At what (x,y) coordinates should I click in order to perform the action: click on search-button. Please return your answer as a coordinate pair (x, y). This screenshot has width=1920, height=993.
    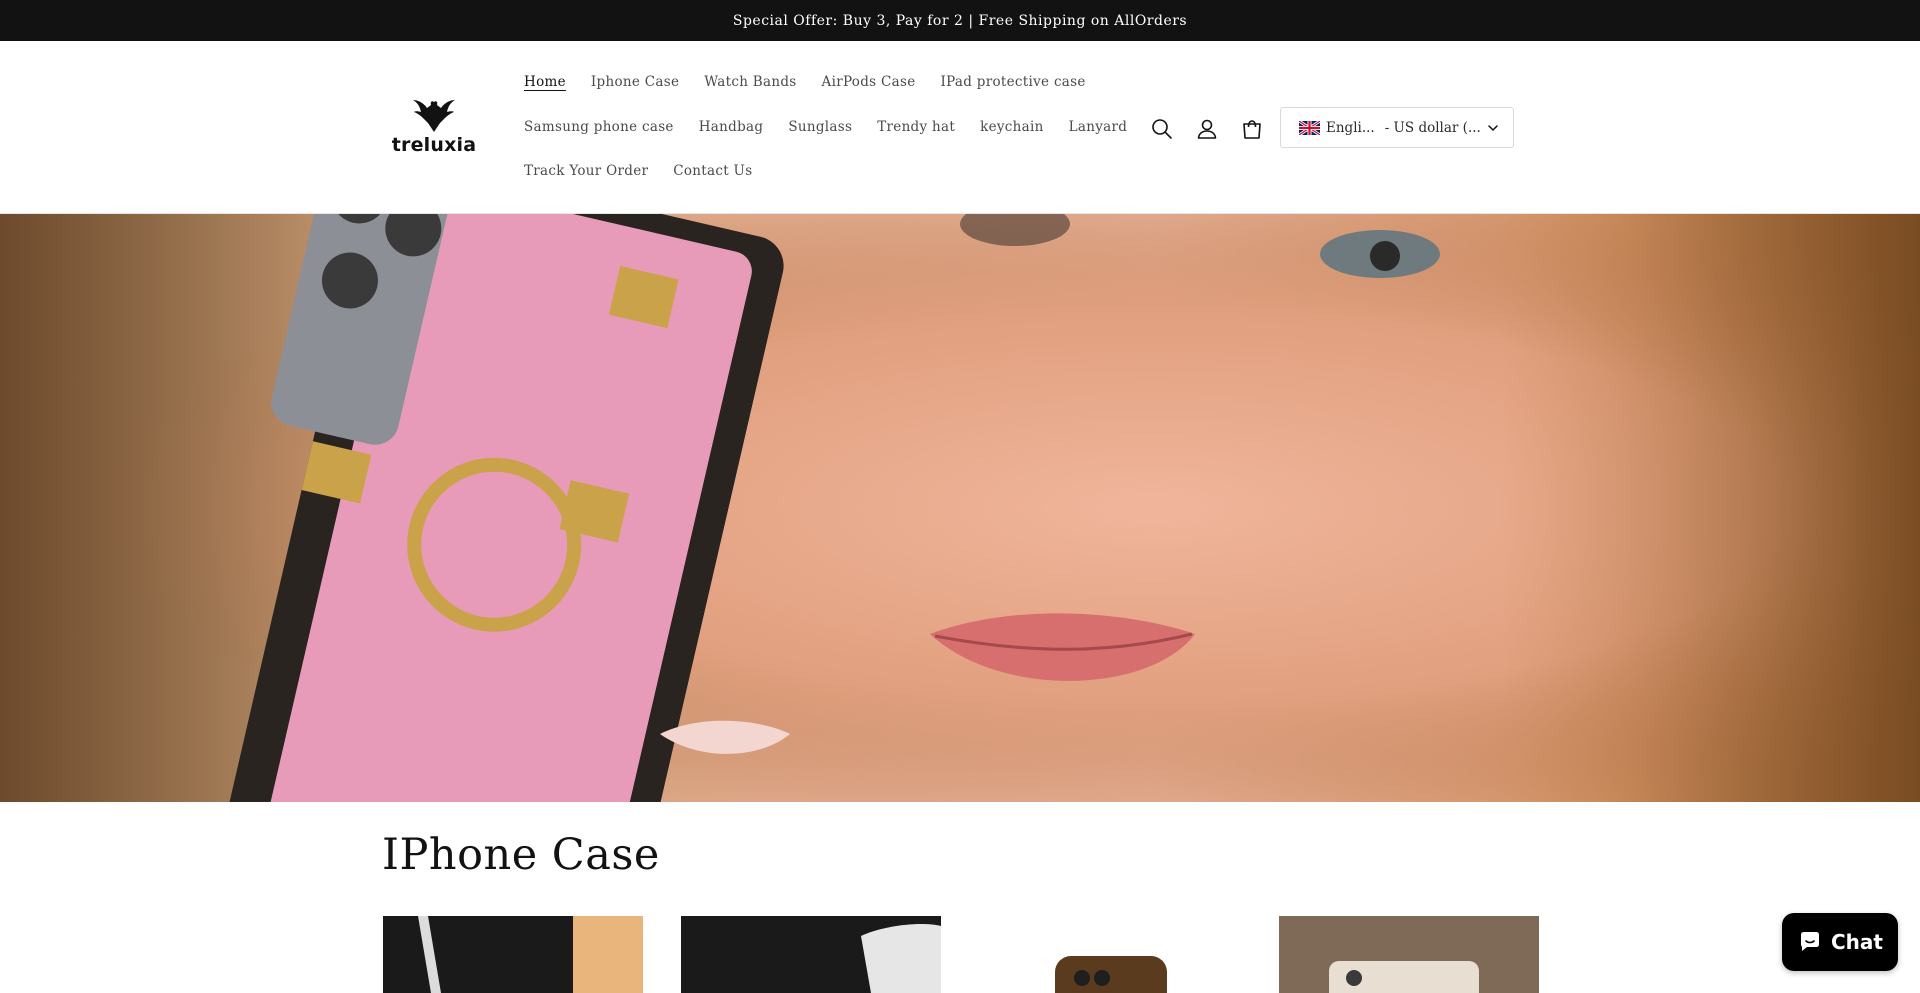
    Looking at the image, I should click on (1162, 129).